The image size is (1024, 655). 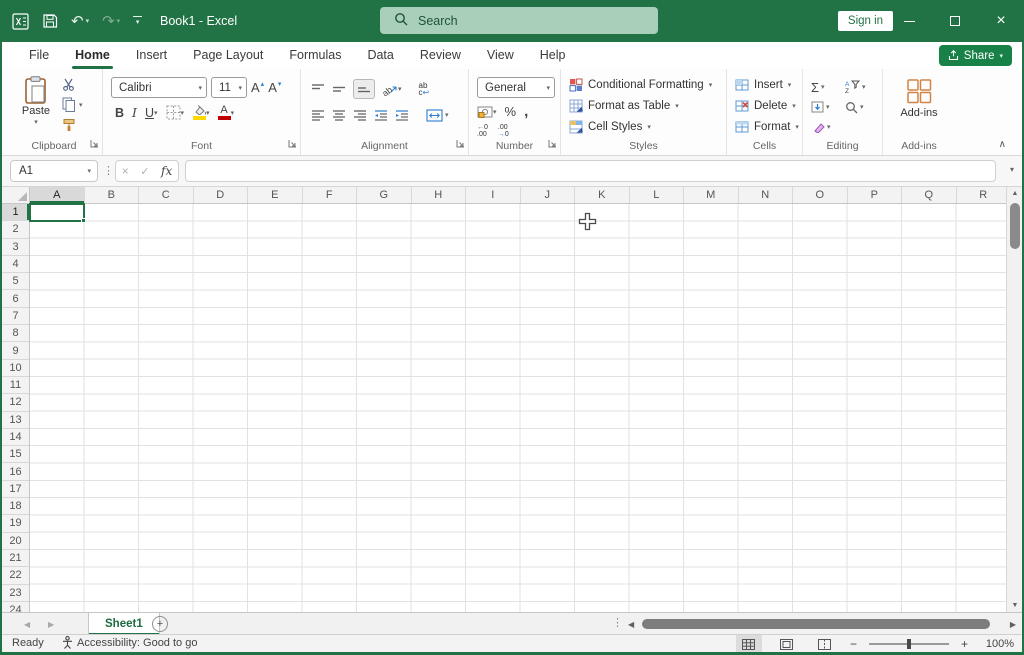 I want to click on row-header-16: 16, so click(x=15, y=472).